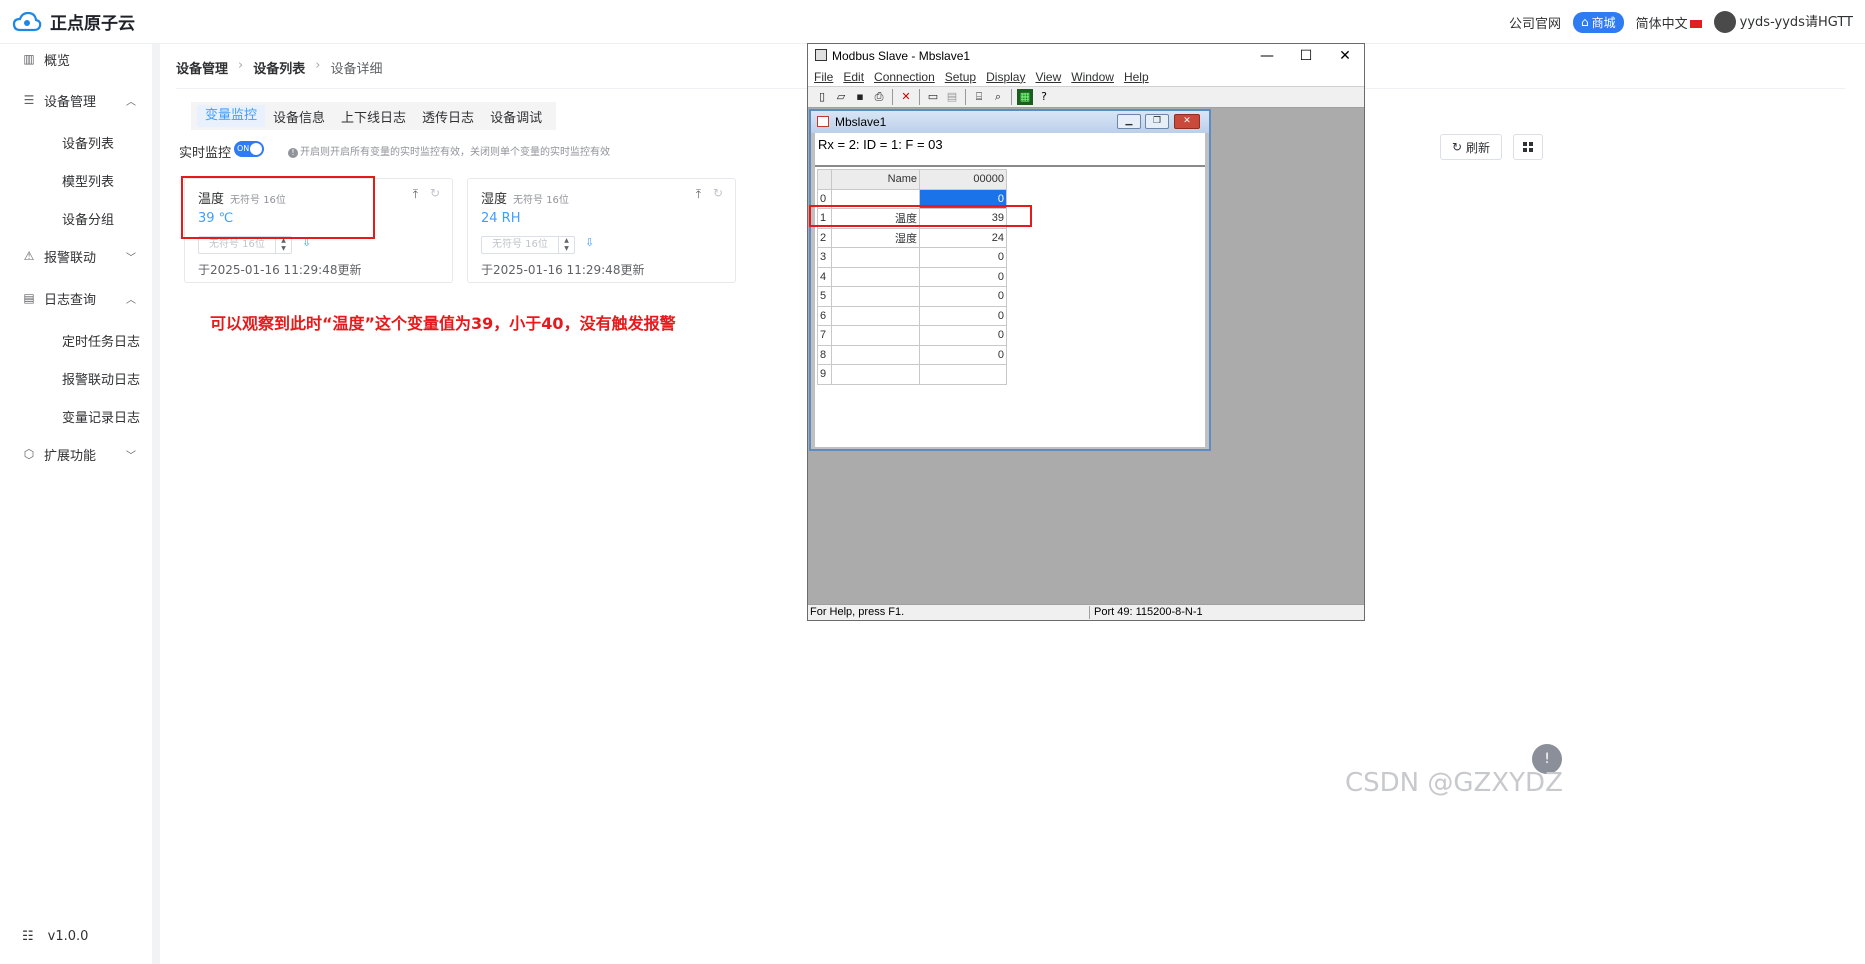 The image size is (1865, 964). Describe the element at coordinates (373, 116) in the screenshot. I see `tab-online-log: 上下线日志` at that location.